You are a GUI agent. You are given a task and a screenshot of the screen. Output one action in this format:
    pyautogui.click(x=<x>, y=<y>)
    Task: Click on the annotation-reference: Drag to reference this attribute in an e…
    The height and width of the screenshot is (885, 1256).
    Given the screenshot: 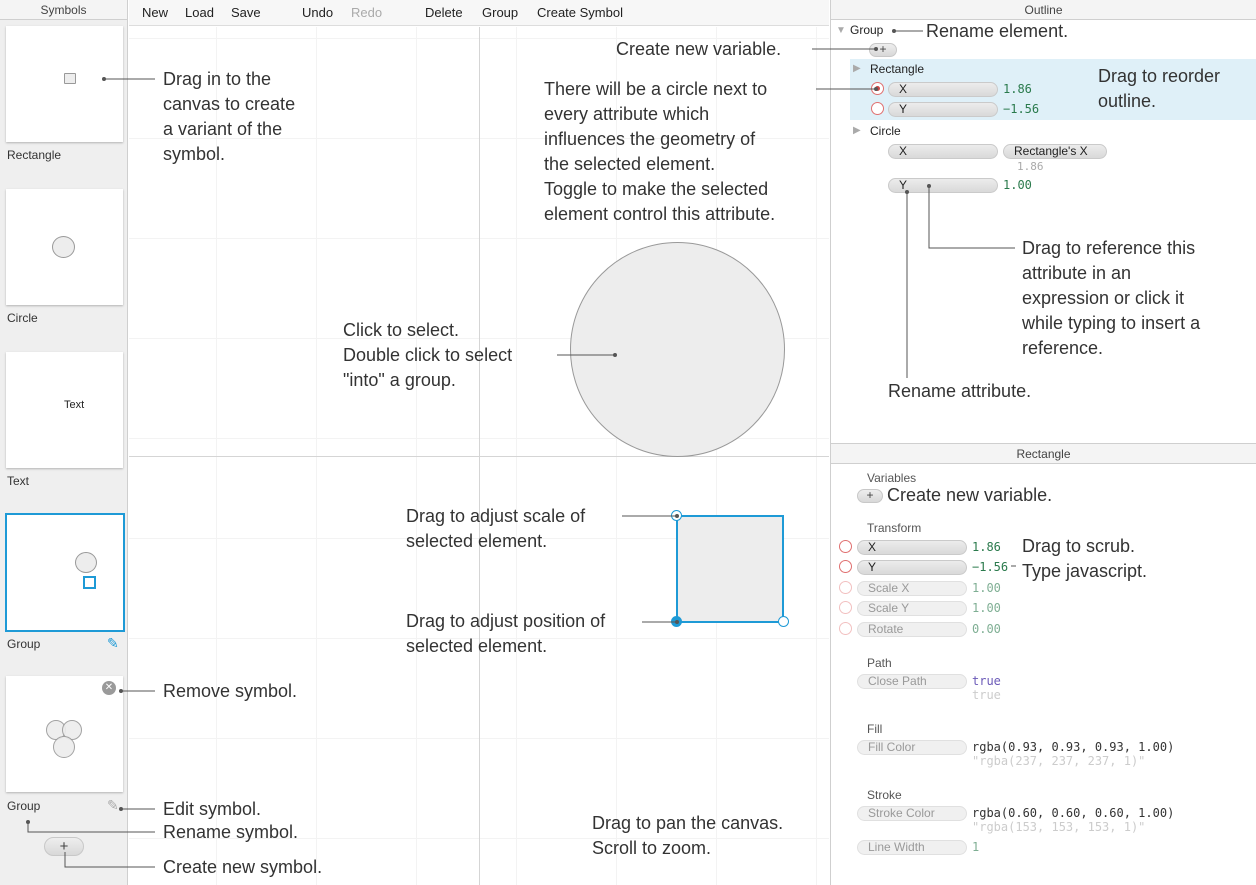 What is the action you would take?
    pyautogui.click(x=1111, y=298)
    